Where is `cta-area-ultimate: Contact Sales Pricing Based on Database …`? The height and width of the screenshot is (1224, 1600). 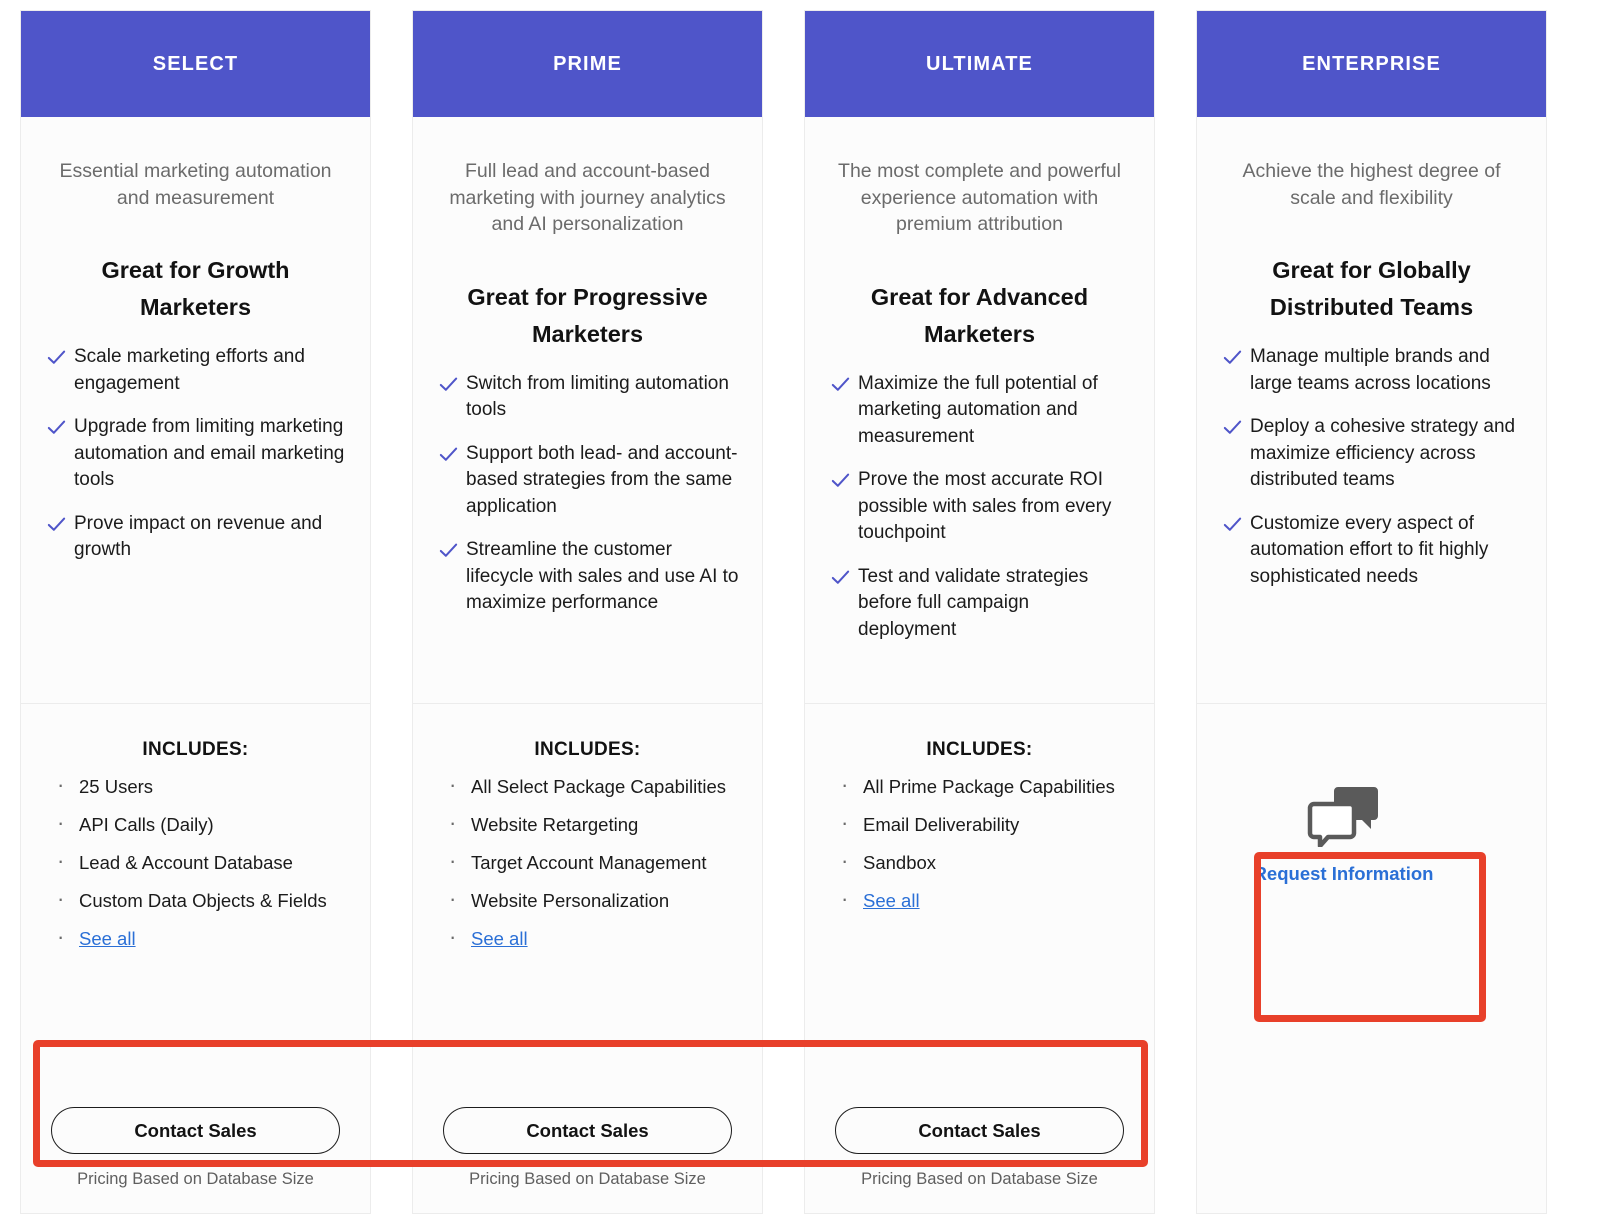
cta-area-ultimate: Contact Sales Pricing Based on Database … is located at coordinates (979, 1160).